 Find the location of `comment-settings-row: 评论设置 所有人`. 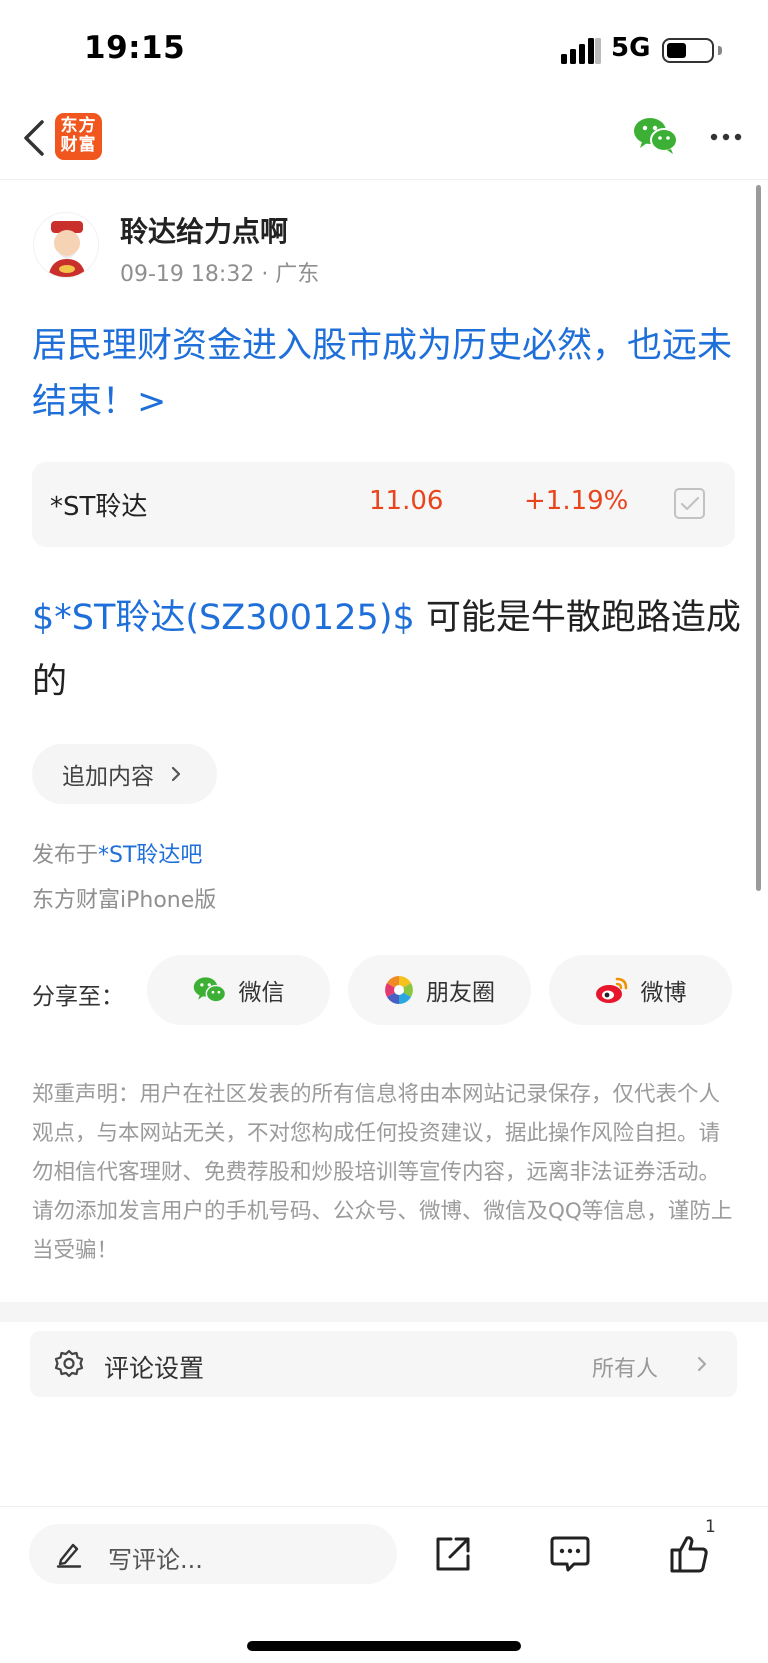

comment-settings-row: 评论设置 所有人 is located at coordinates (383, 1364).